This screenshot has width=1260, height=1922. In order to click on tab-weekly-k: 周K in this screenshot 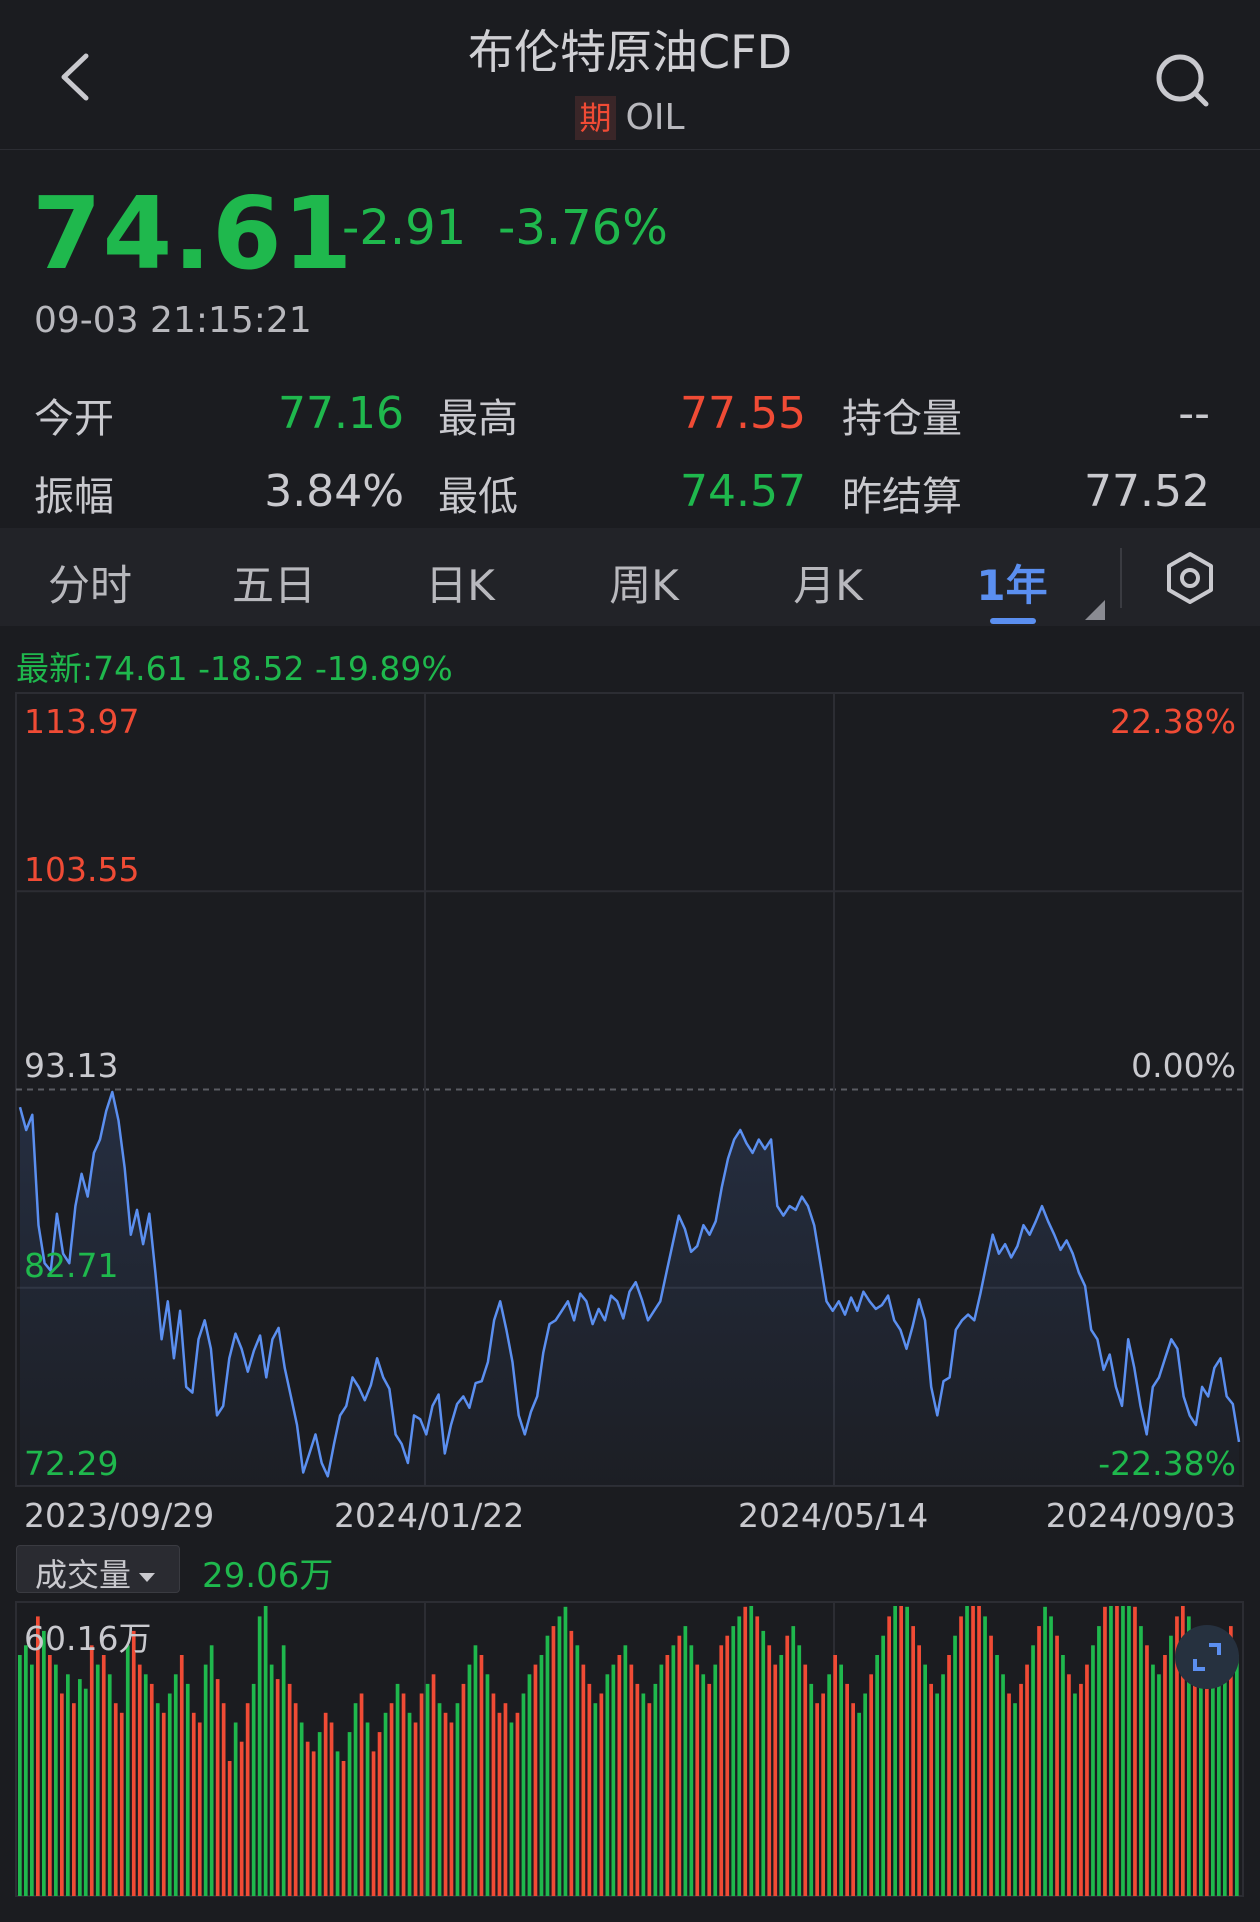, I will do `click(644, 582)`.